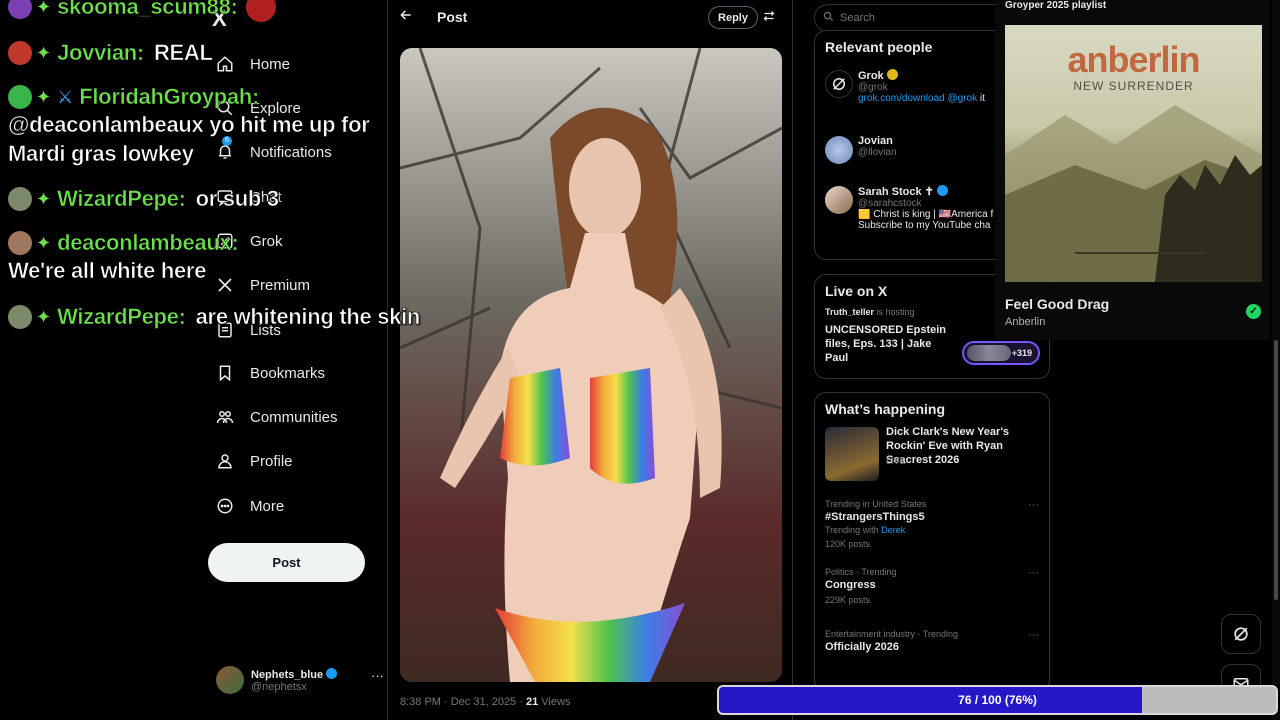  What do you see at coordinates (839, 200) in the screenshot?
I see `sarah-avatar` at bounding box center [839, 200].